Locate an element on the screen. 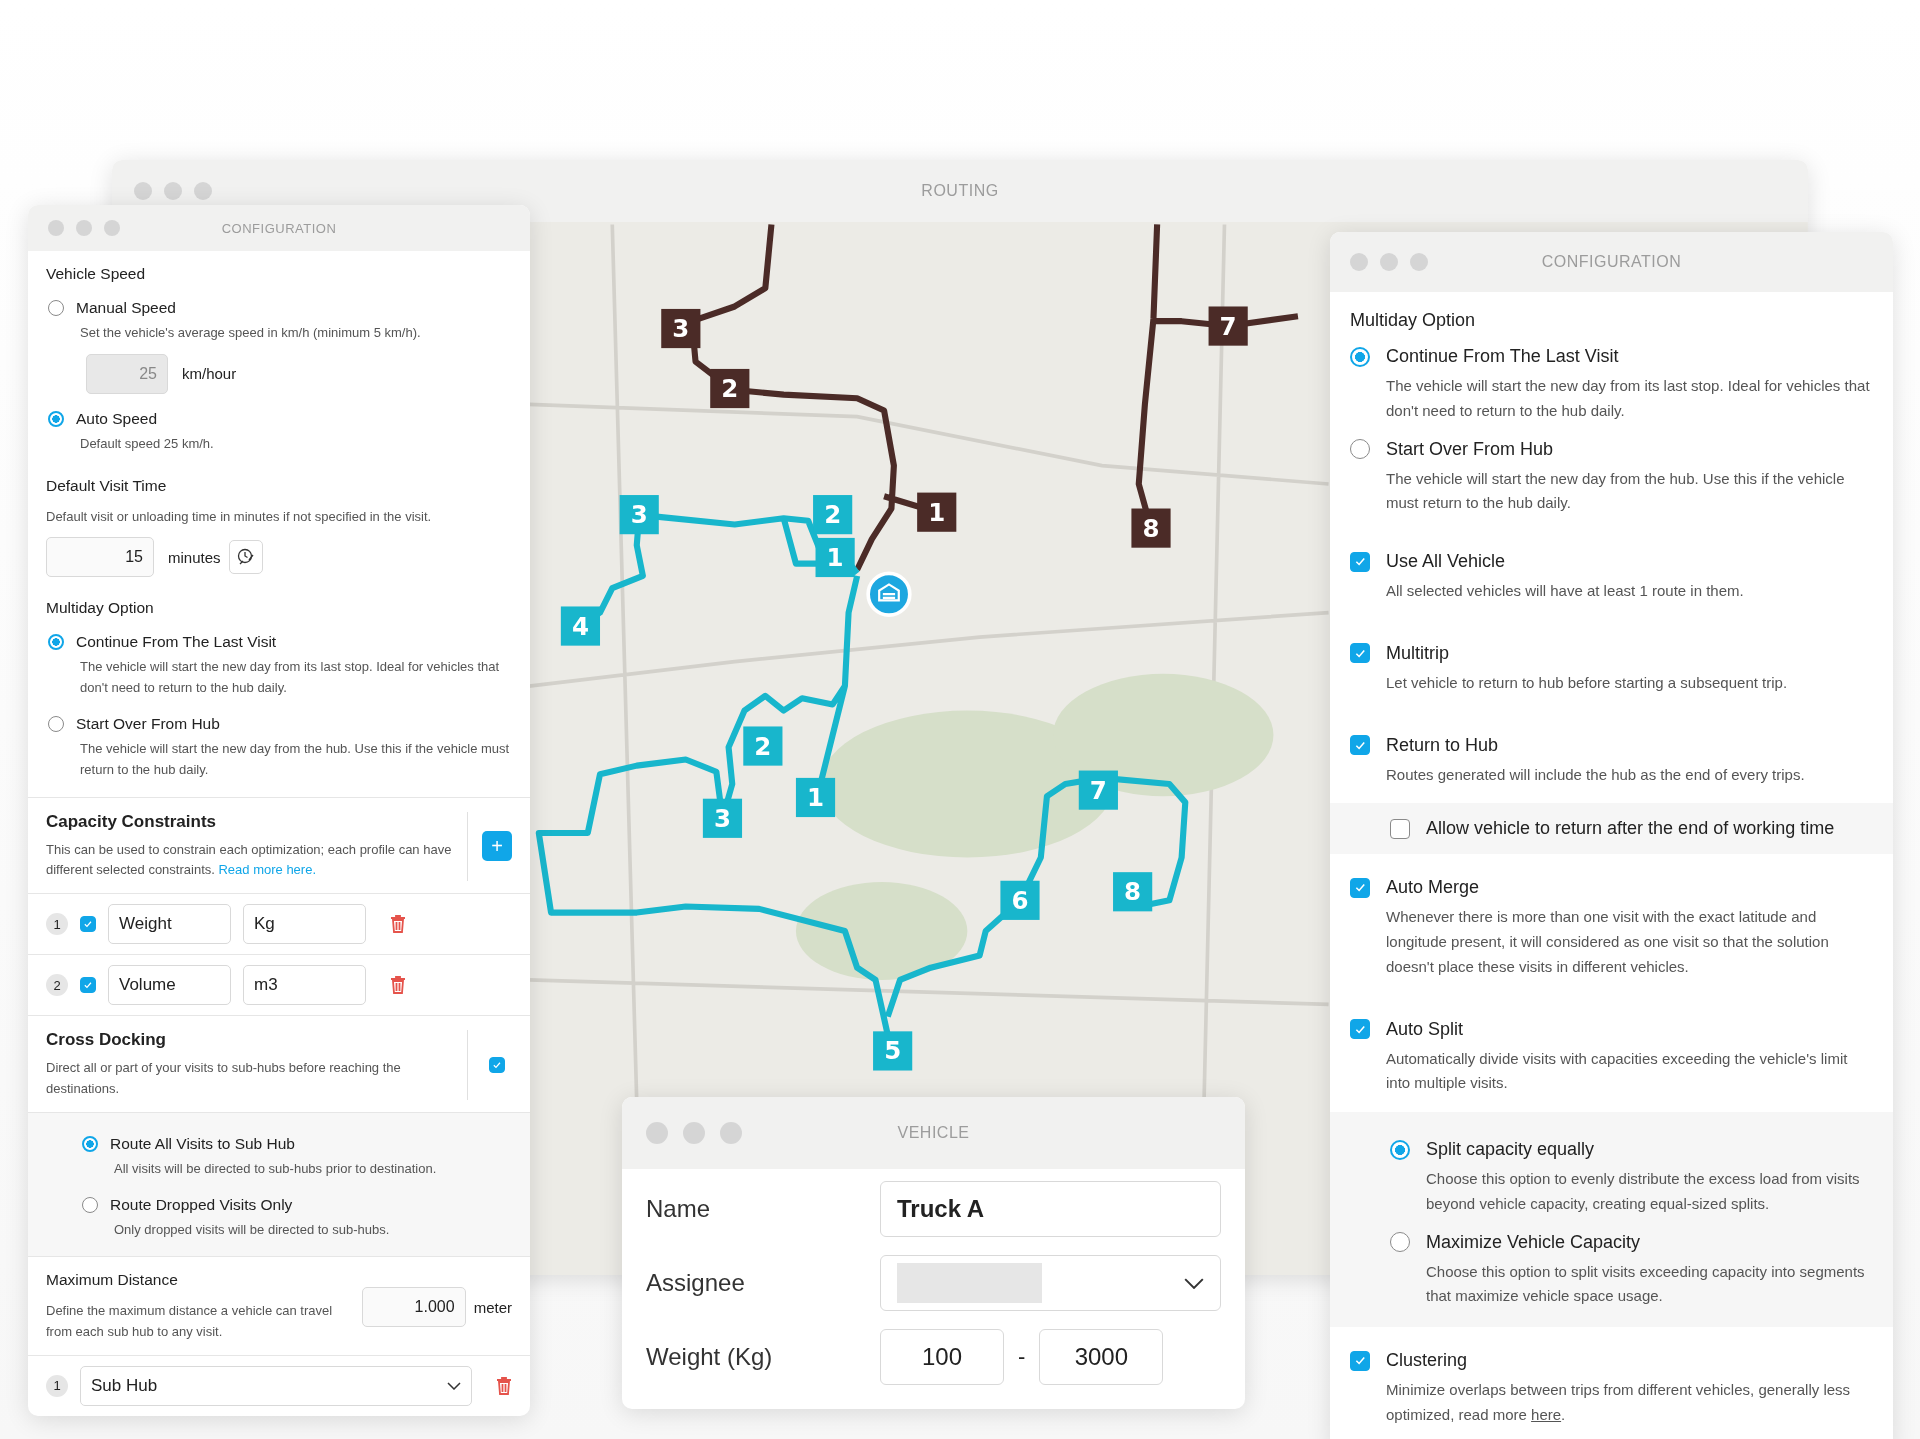  setting-label: Return to Hub is located at coordinates (1442, 745).